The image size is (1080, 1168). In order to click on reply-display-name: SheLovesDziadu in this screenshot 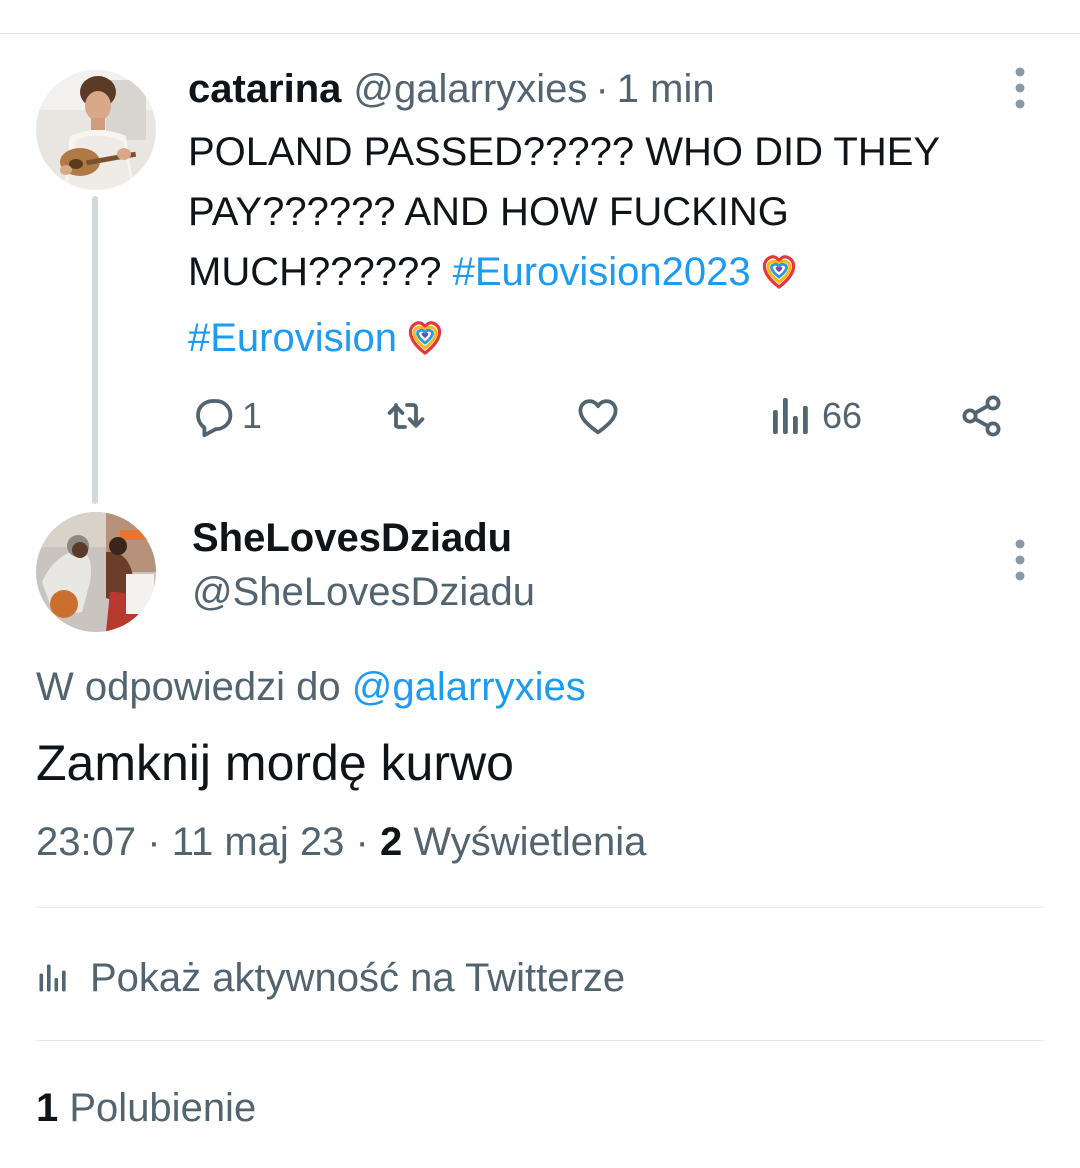, I will do `click(352, 538)`.